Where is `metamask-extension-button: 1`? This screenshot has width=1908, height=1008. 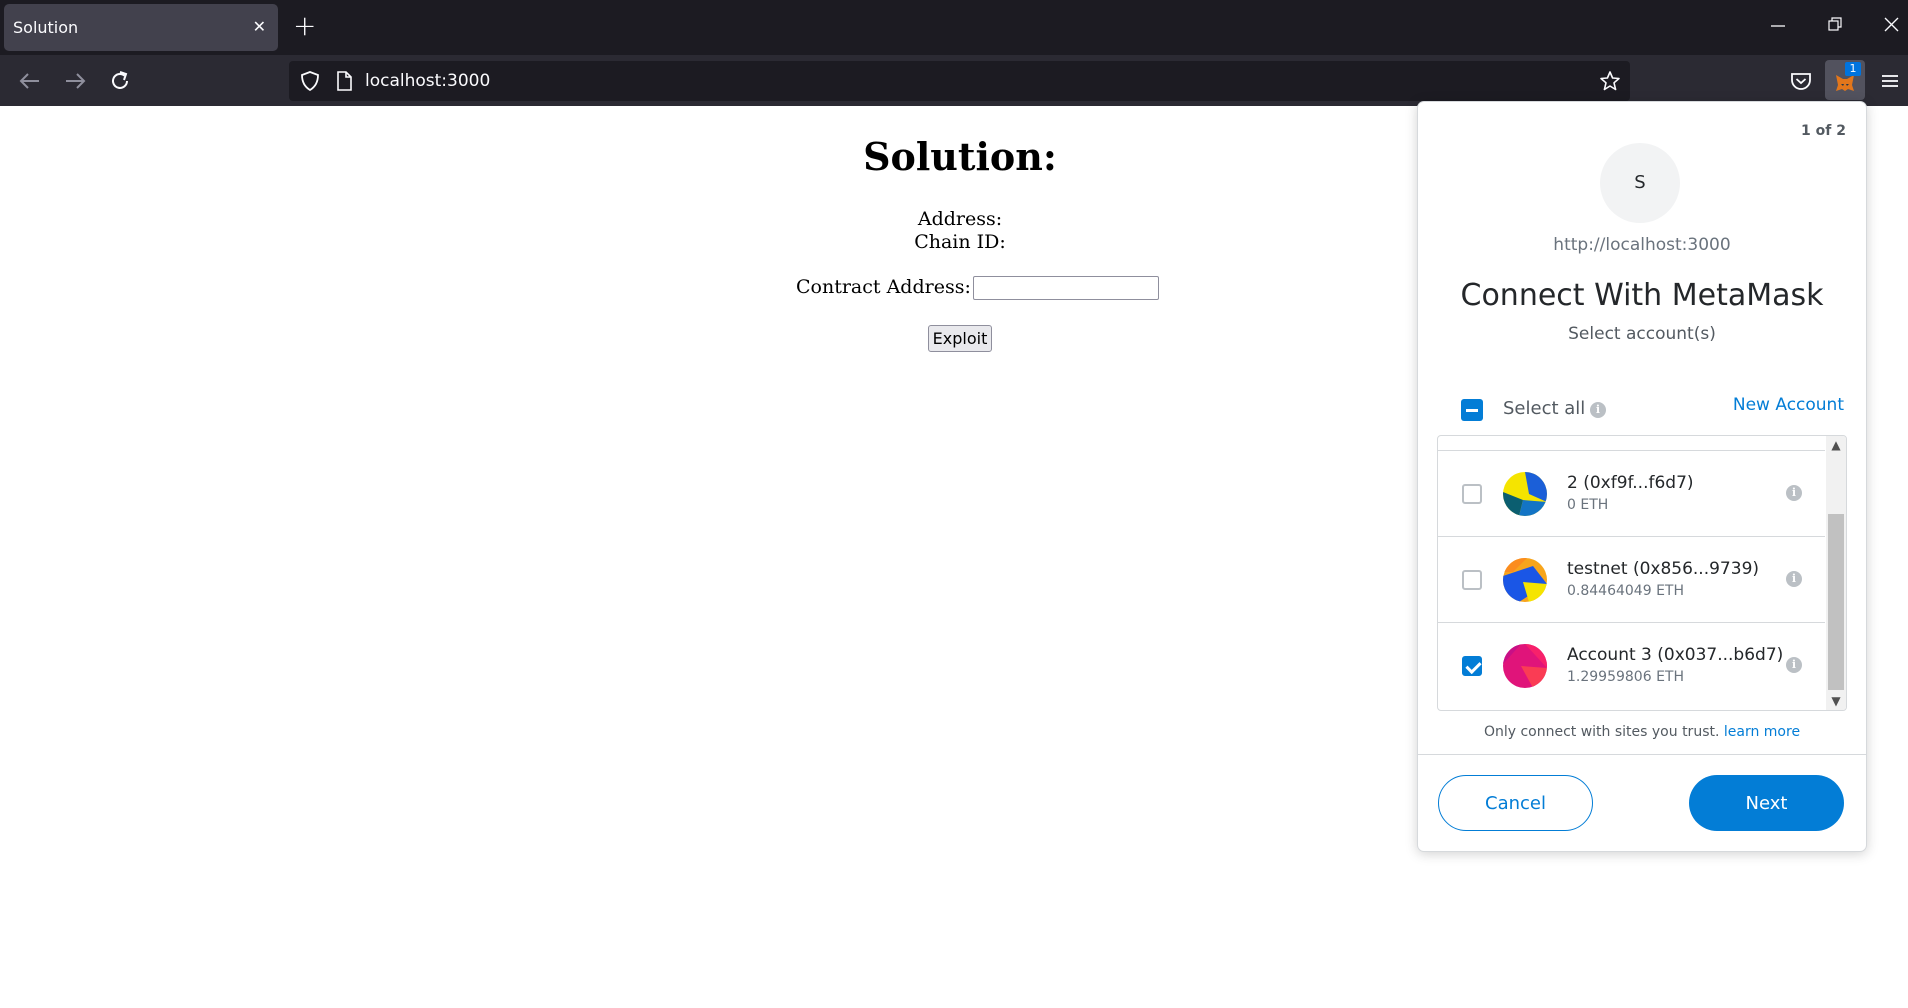
metamask-extension-button: 1 is located at coordinates (1845, 80).